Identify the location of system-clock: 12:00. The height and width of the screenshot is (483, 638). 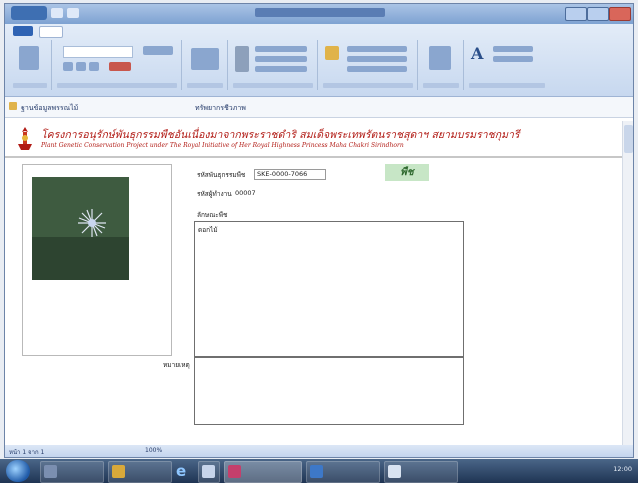
(622, 469).